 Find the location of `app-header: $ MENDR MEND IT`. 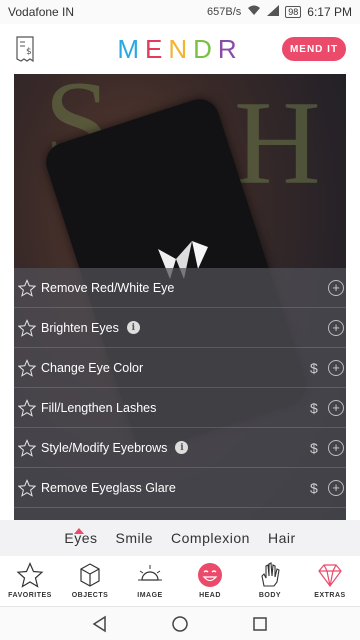

app-header: $ MENDR MEND IT is located at coordinates (180, 57).